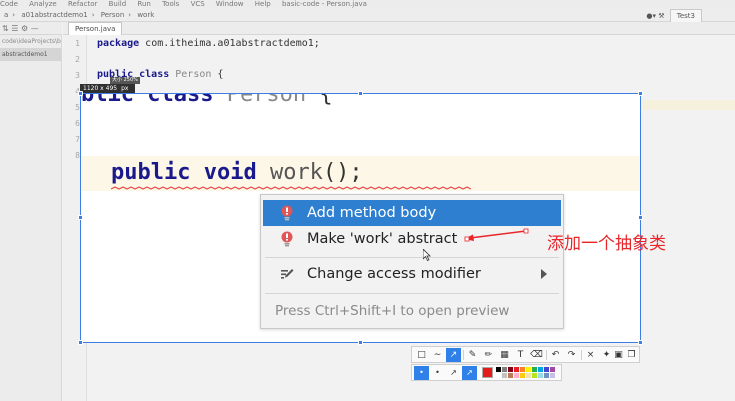  Describe the element at coordinates (453, 355) in the screenshot. I see `arrow-icon: ↗` at that location.